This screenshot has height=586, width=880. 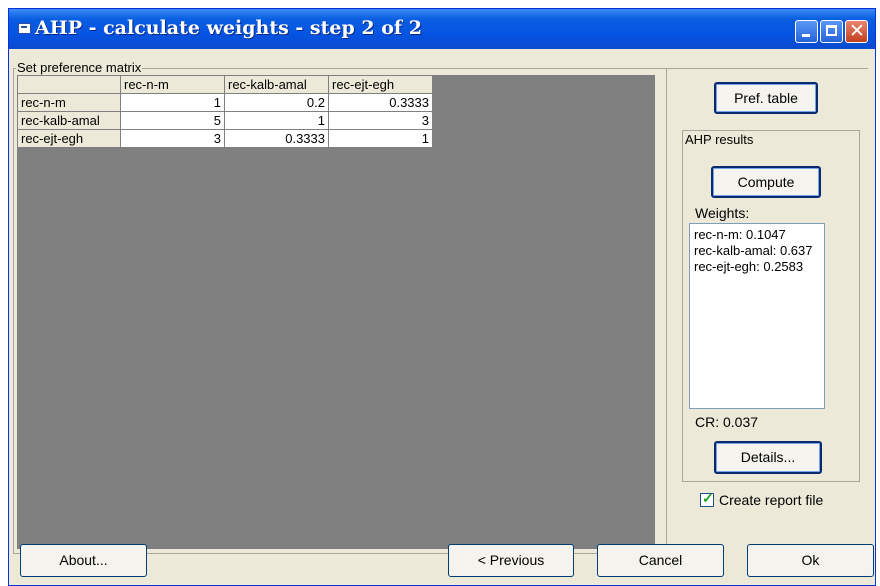 What do you see at coordinates (660, 560) in the screenshot?
I see `cancel-button: Cancel` at bounding box center [660, 560].